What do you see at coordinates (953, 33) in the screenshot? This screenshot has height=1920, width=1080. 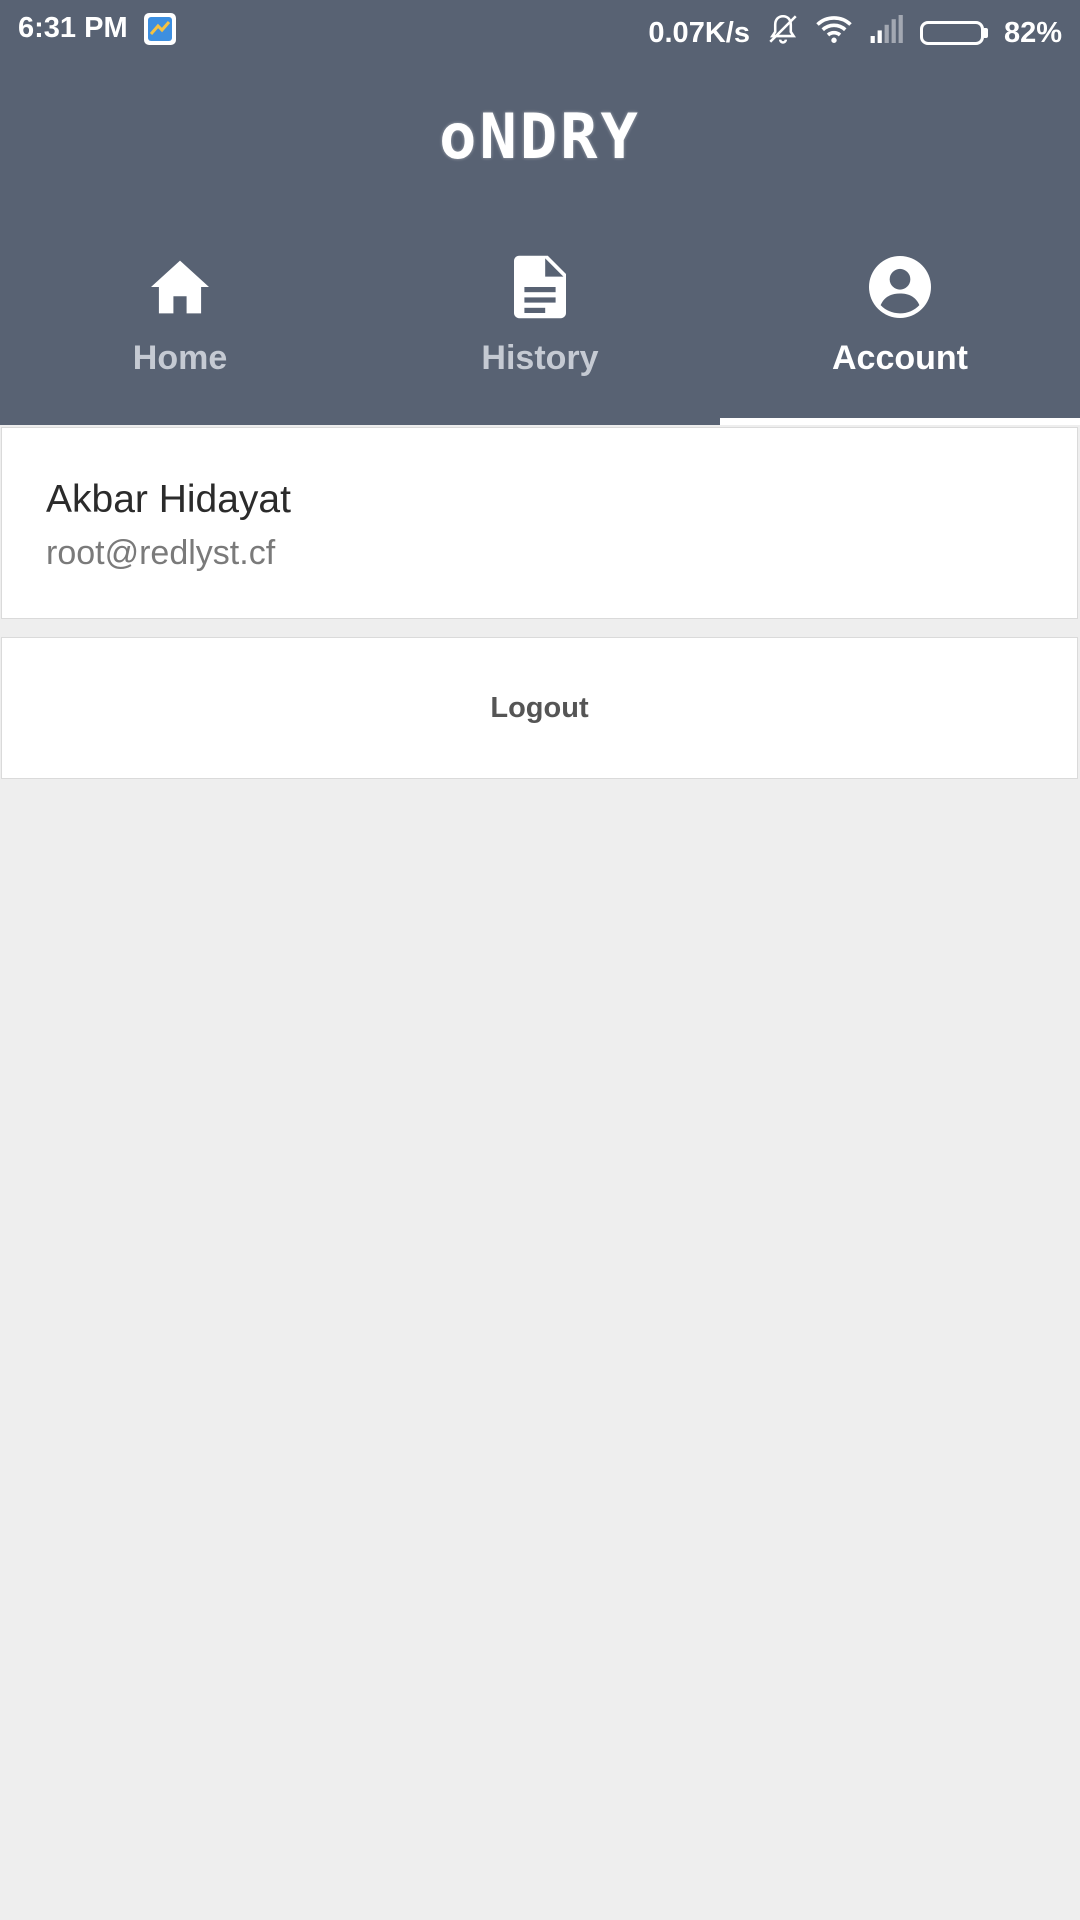 I see `battery-icon` at bounding box center [953, 33].